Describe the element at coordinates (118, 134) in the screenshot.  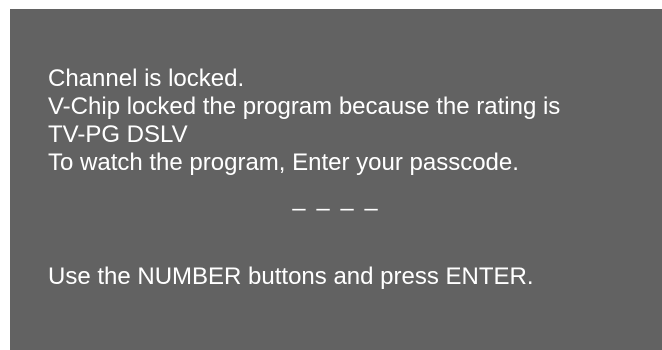
I see `message-line-rating: TV-PG DSLV` at that location.